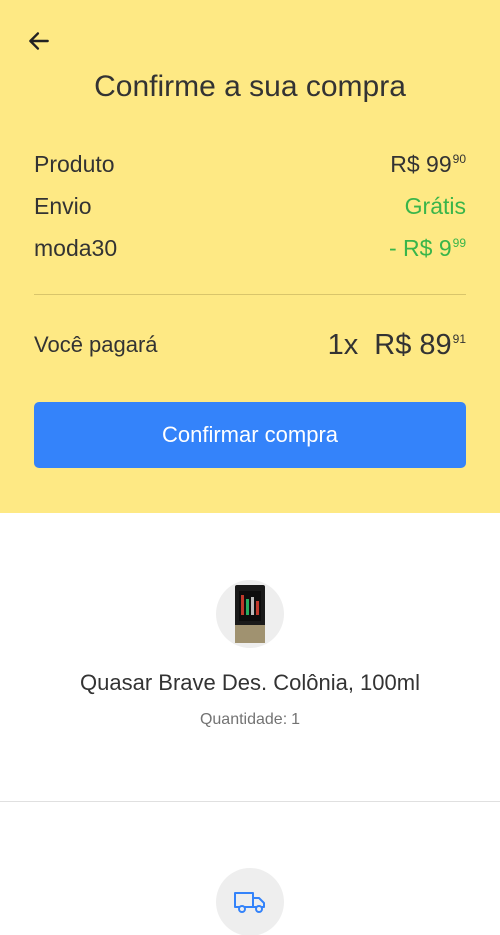 This screenshot has width=500, height=935. I want to click on total-price: 1x R$ 89 91, so click(397, 345).